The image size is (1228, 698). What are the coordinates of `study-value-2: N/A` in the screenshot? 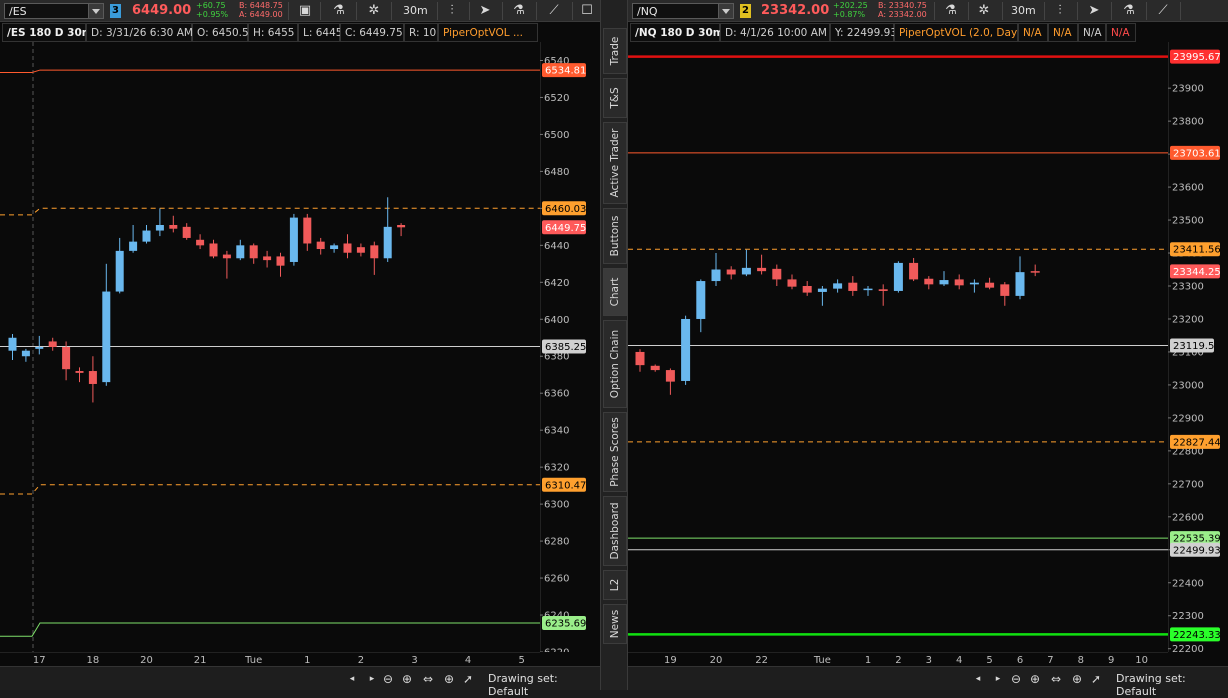 It's located at (1063, 32).